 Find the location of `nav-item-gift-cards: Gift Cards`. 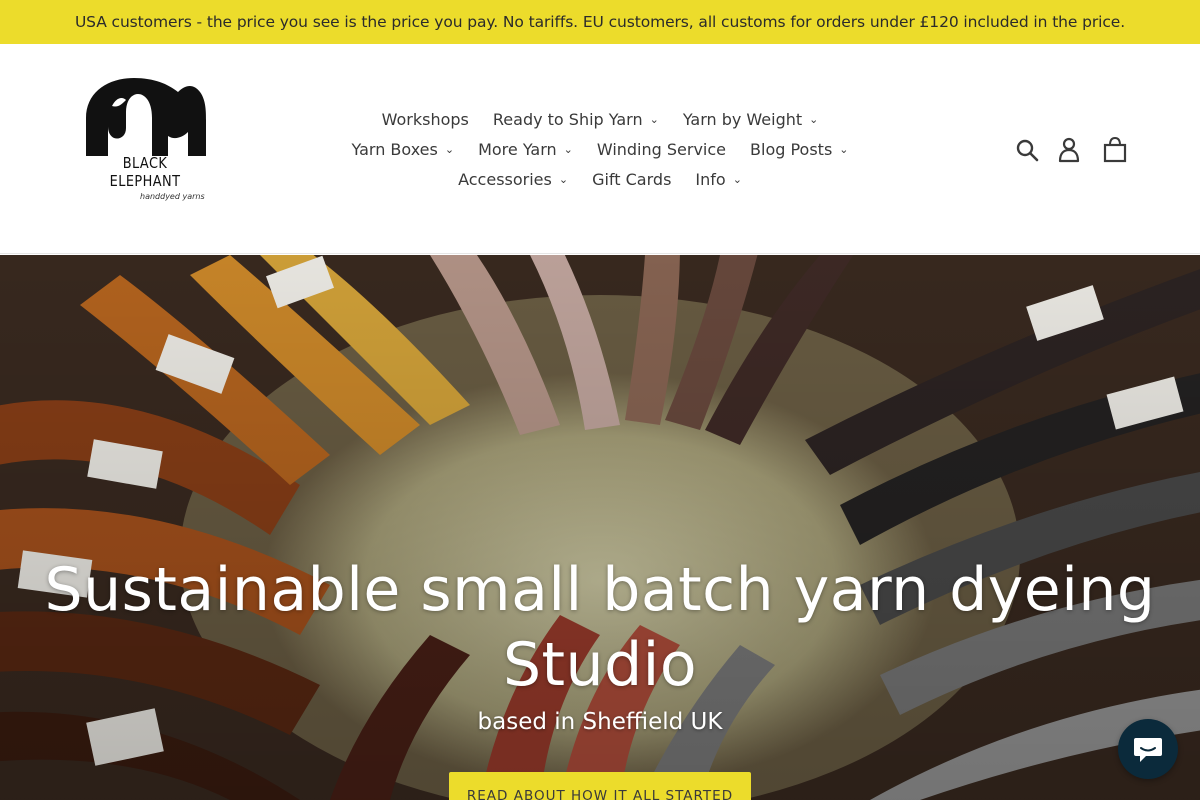

nav-item-gift-cards: Gift Cards is located at coordinates (631, 179).